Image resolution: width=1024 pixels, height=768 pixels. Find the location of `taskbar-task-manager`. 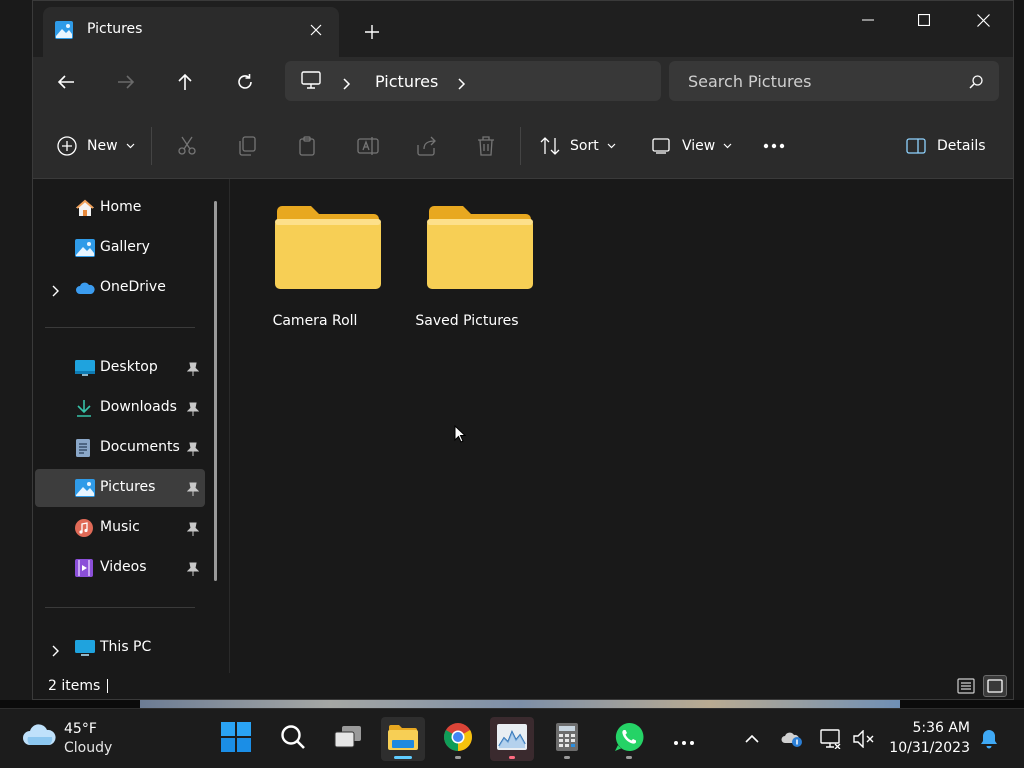

taskbar-task-manager is located at coordinates (512, 739).